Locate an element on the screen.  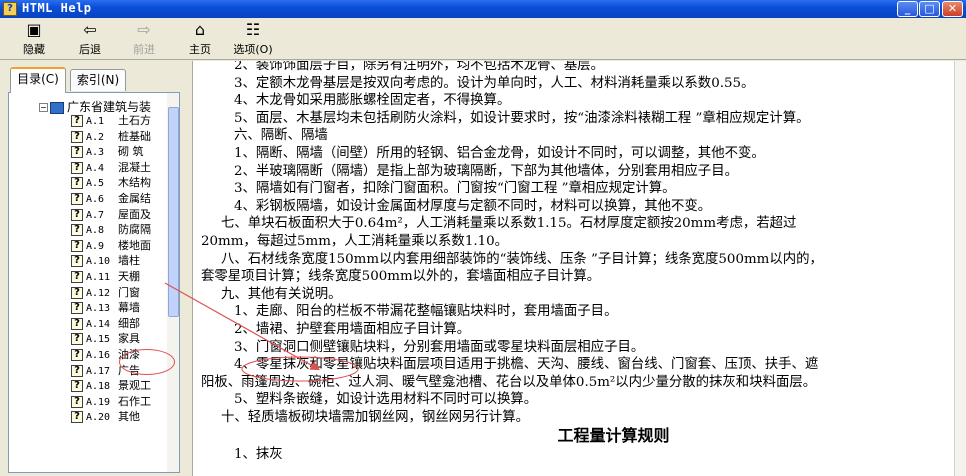
tree-item-code: A.3 is located at coordinates (95, 153).